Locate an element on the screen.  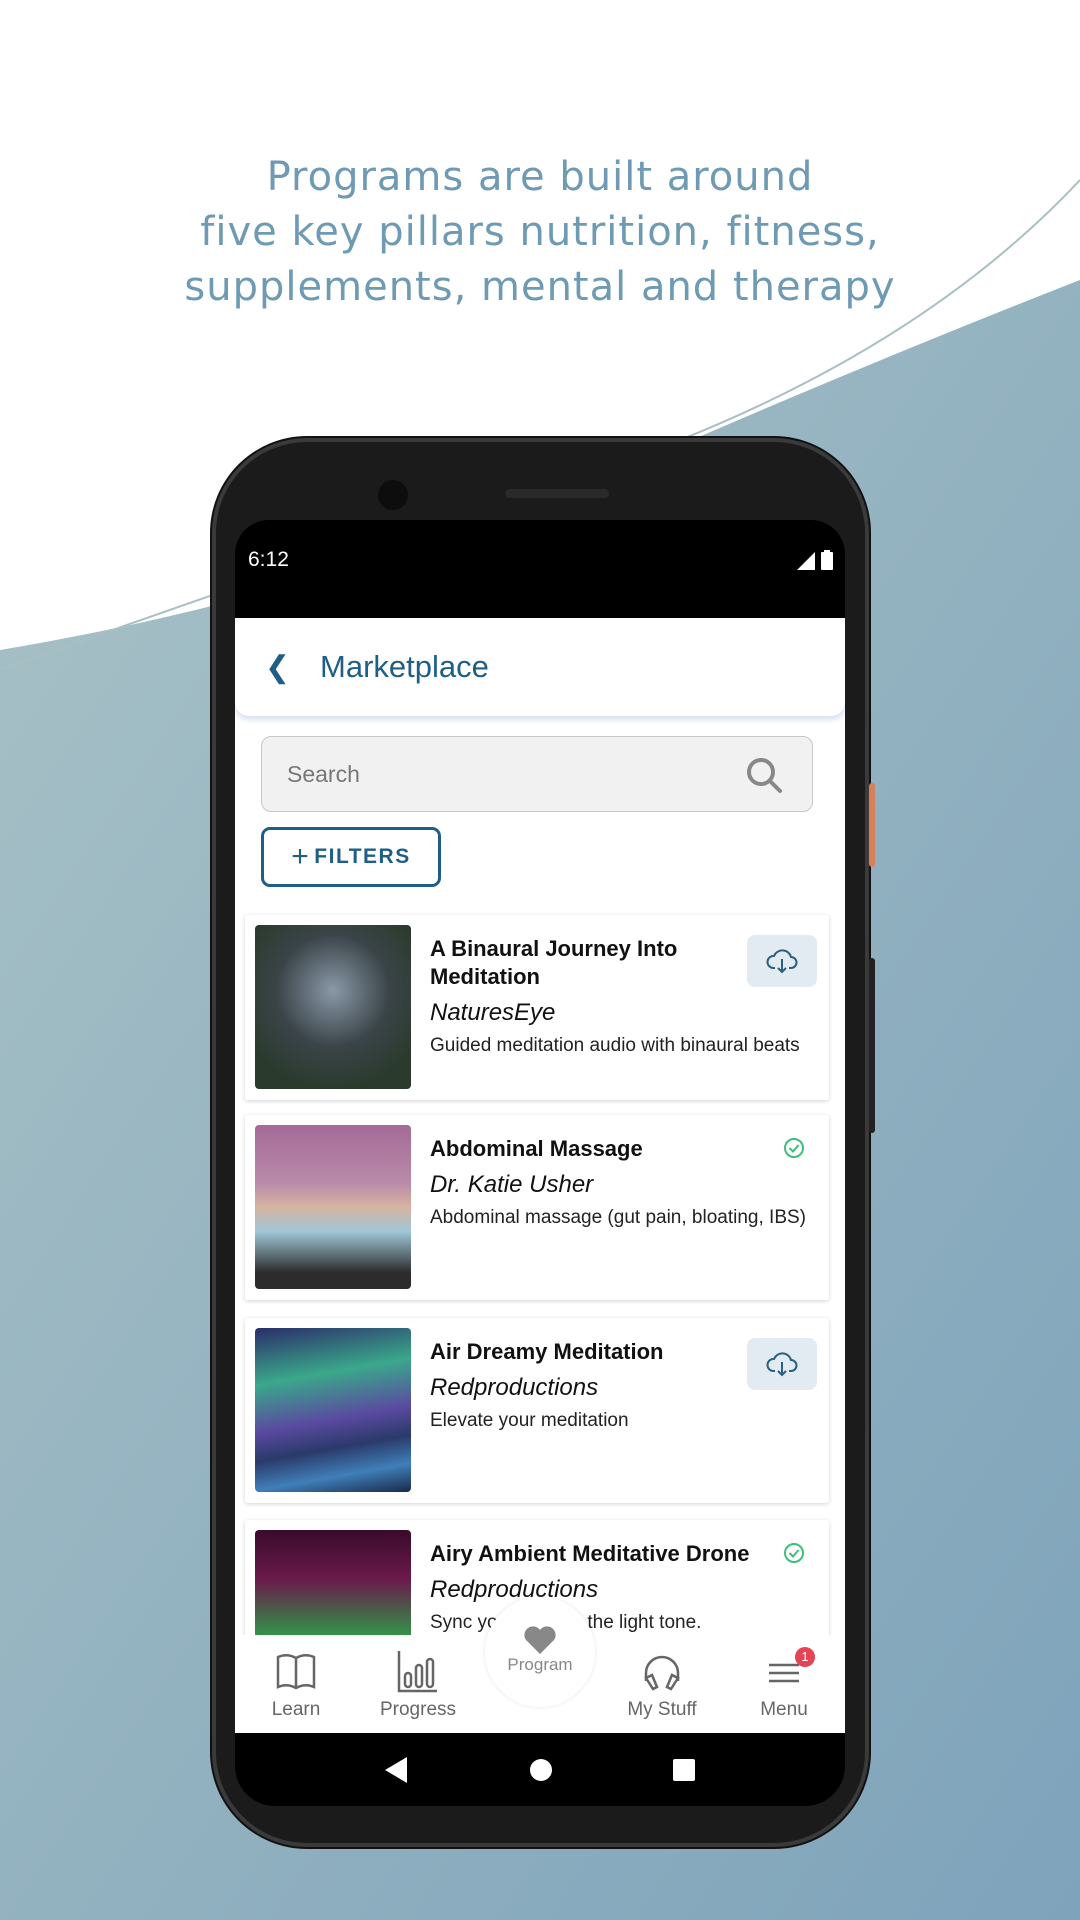
nav-progress: Progress is located at coordinates (418, 1684).